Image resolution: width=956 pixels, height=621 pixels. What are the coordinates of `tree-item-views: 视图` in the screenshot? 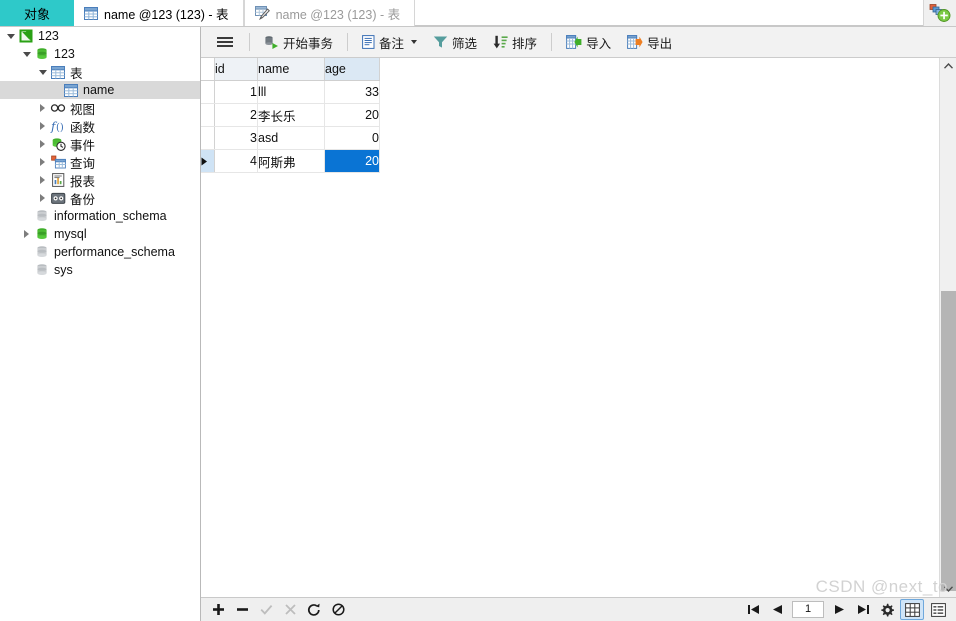 It's located at (100, 108).